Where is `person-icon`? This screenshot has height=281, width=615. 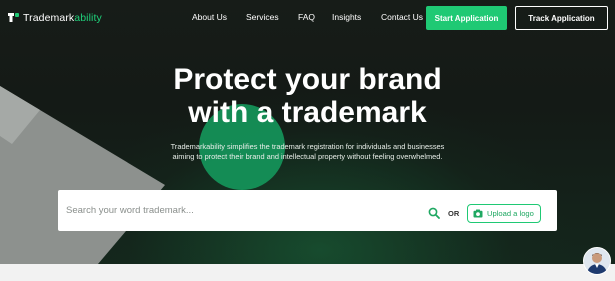
person-icon is located at coordinates (597, 261).